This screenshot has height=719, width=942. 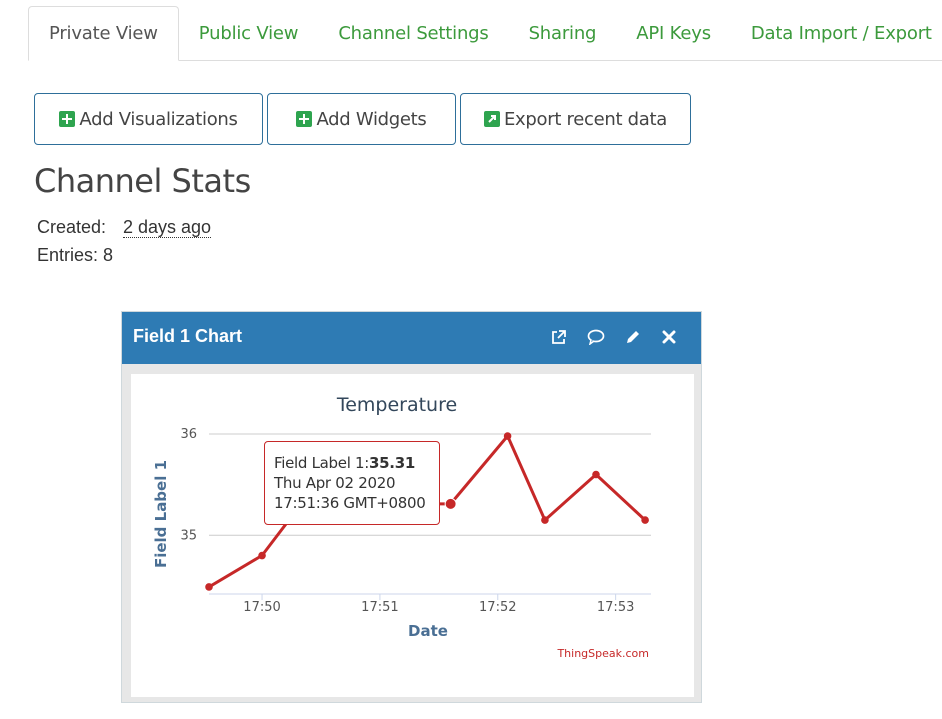 What do you see at coordinates (450, 503) in the screenshot?
I see `highlighted-data-point` at bounding box center [450, 503].